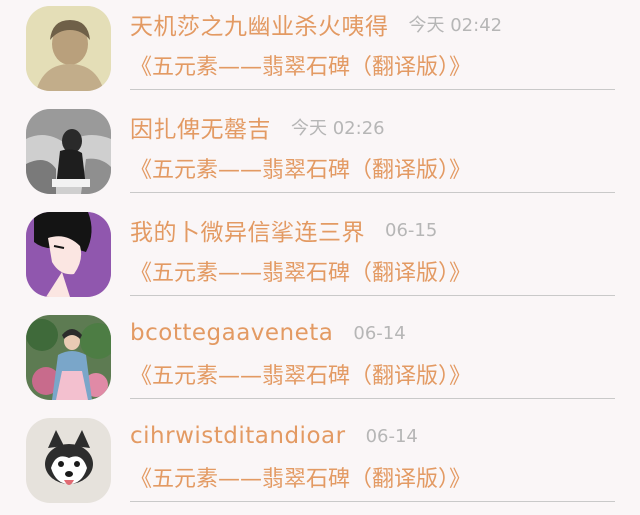  What do you see at coordinates (200, 127) in the screenshot?
I see `user-name: 因扎俾无罄吉` at bounding box center [200, 127].